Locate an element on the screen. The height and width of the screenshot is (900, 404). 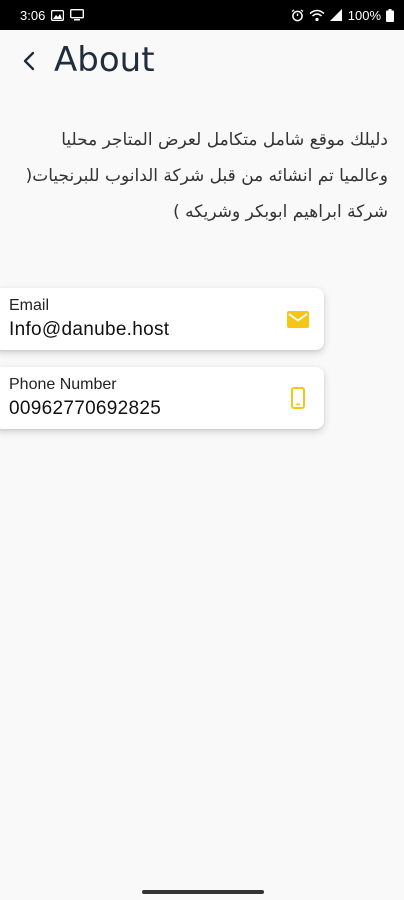
status-bar-left: 3:06 is located at coordinates (52, 15).